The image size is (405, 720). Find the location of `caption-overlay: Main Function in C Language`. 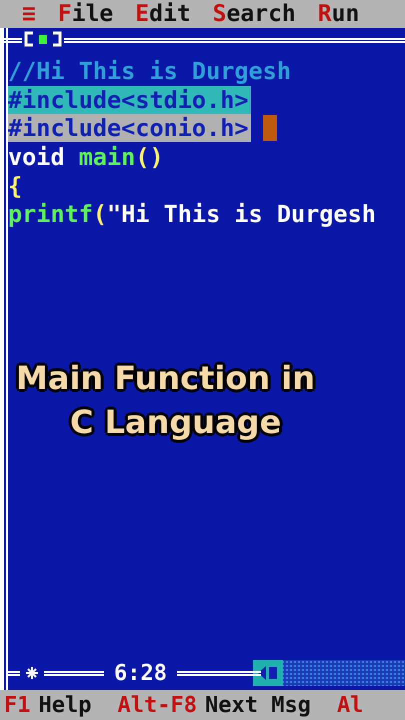

caption-overlay: Main Function in C Language is located at coordinates (166, 400).